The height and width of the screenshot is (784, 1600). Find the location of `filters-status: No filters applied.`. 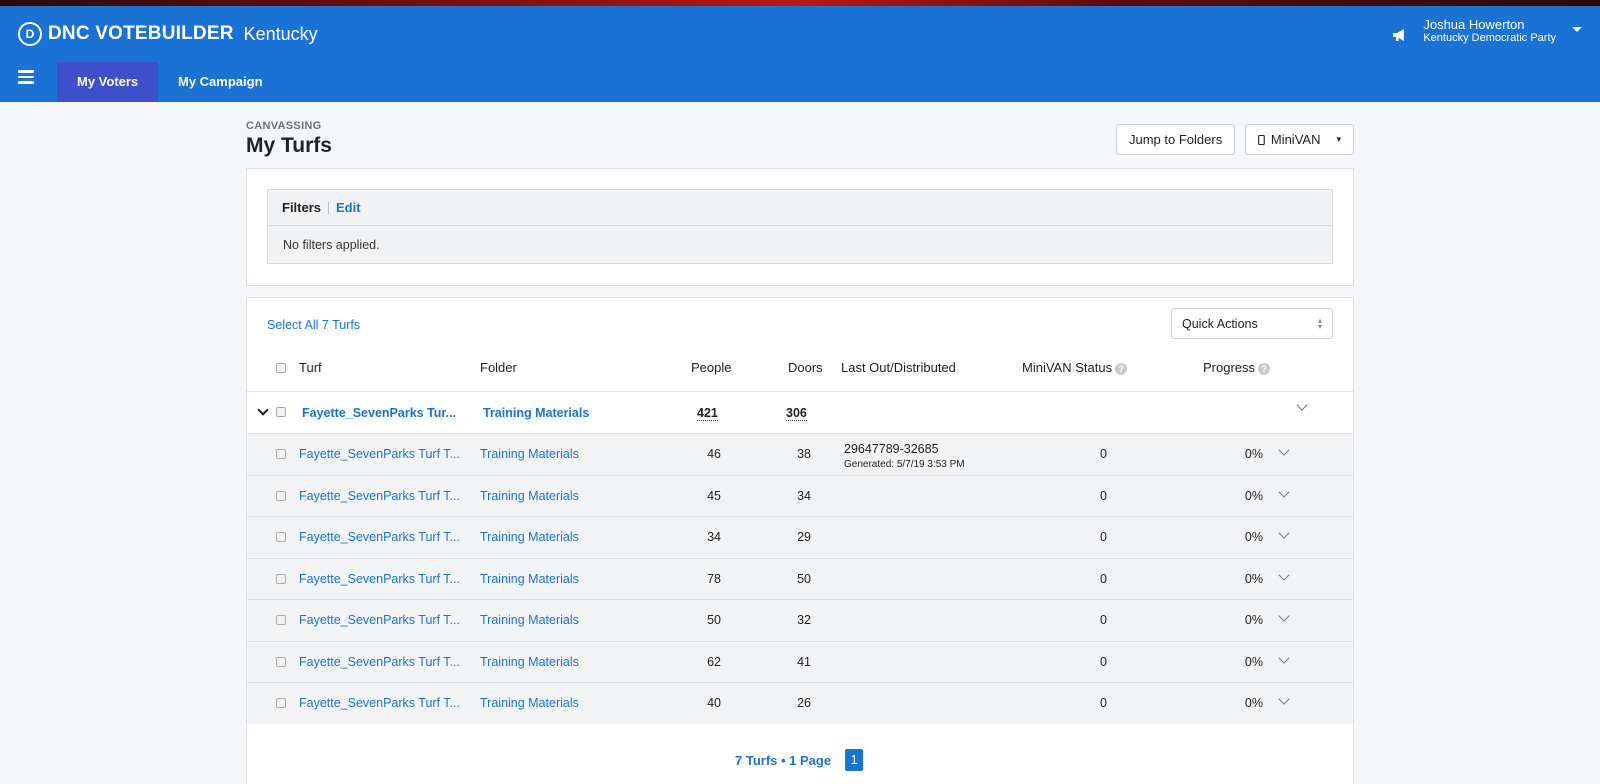

filters-status: No filters applied. is located at coordinates (331, 245).